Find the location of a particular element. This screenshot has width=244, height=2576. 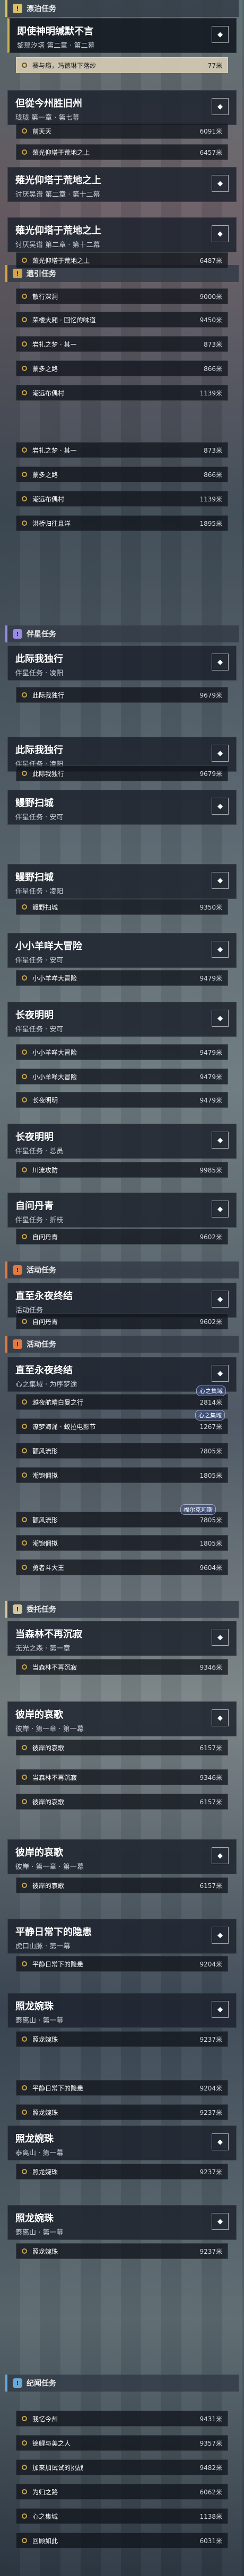

objective-distance: 9346米 is located at coordinates (211, 1667).